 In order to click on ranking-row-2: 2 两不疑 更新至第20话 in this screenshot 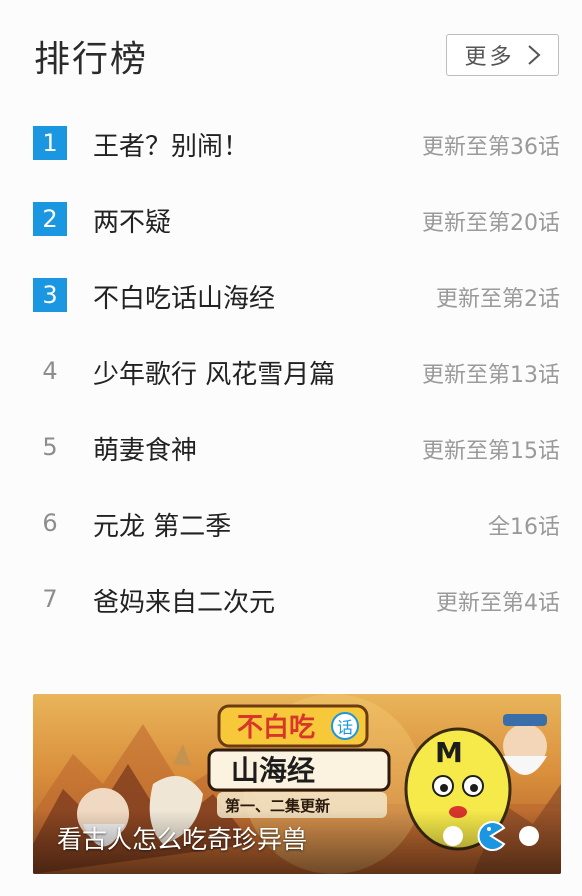, I will do `click(291, 220)`.